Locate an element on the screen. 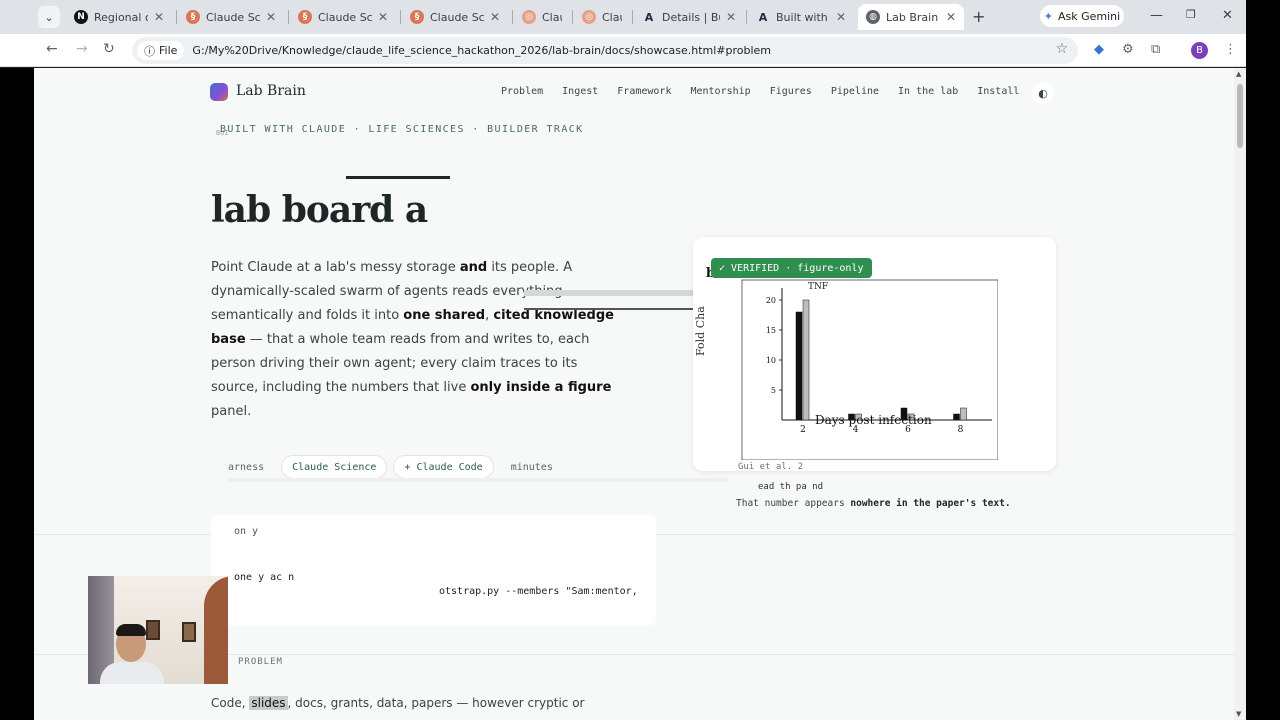 This screenshot has width=1280, height=720. y-tick-label: 5 is located at coordinates (773, 390).